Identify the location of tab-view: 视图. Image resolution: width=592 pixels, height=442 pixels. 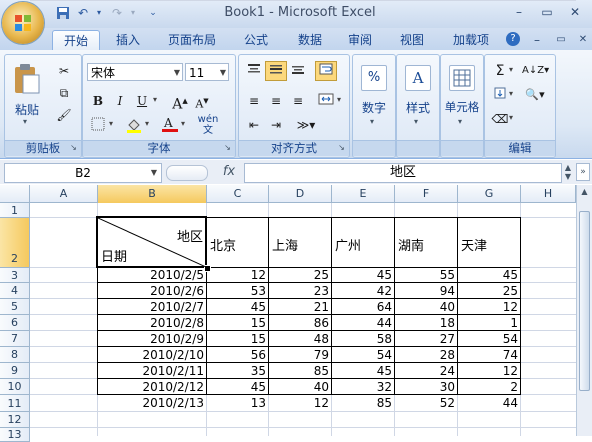
(412, 40).